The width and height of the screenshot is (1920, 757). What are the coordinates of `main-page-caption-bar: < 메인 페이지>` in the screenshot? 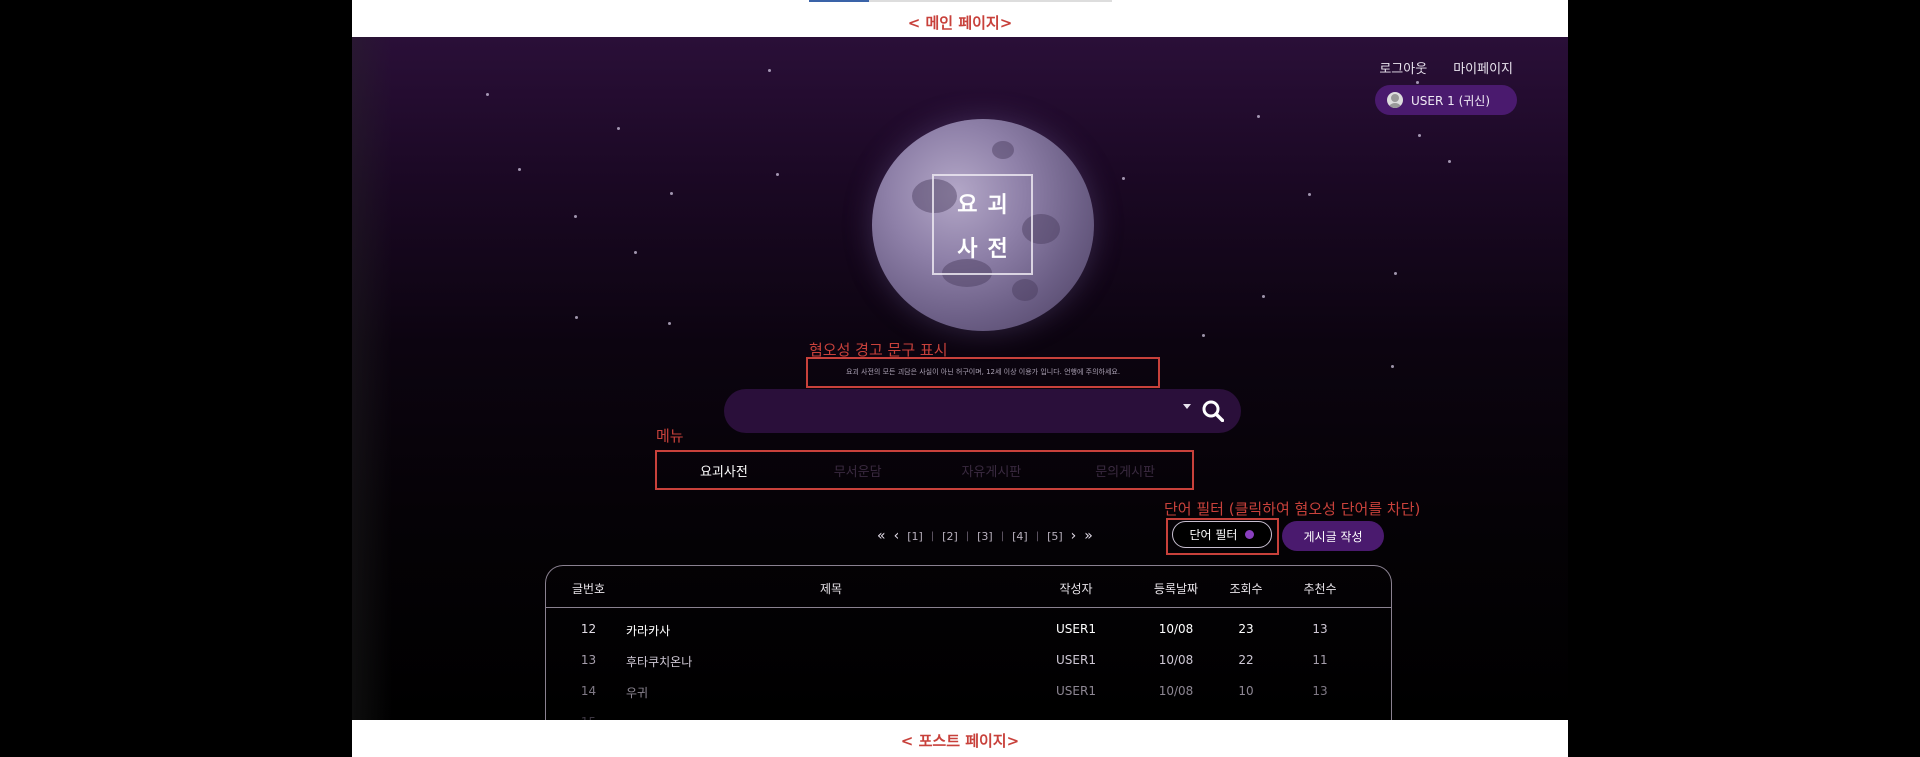 It's located at (960, 18).